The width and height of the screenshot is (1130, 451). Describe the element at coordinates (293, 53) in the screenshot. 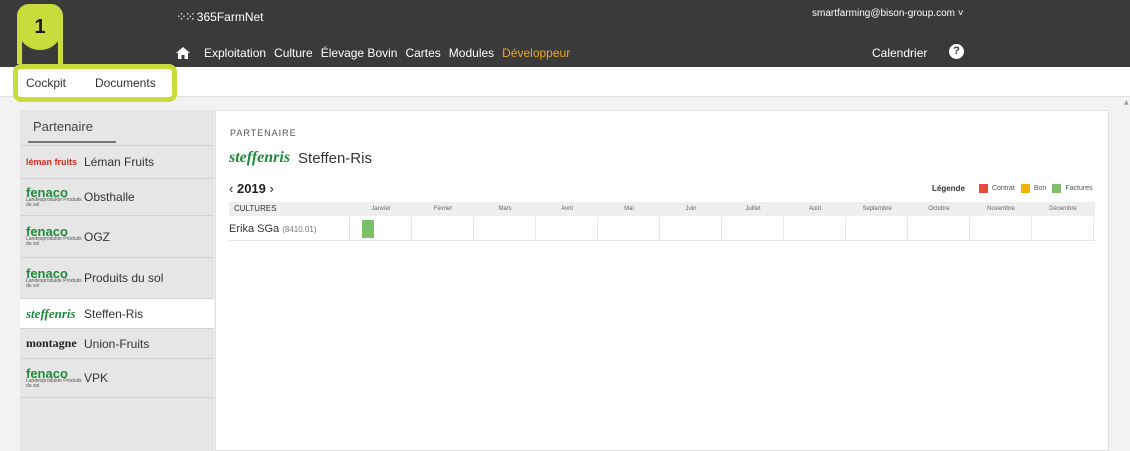

I see `nav-culture: Culture` at that location.